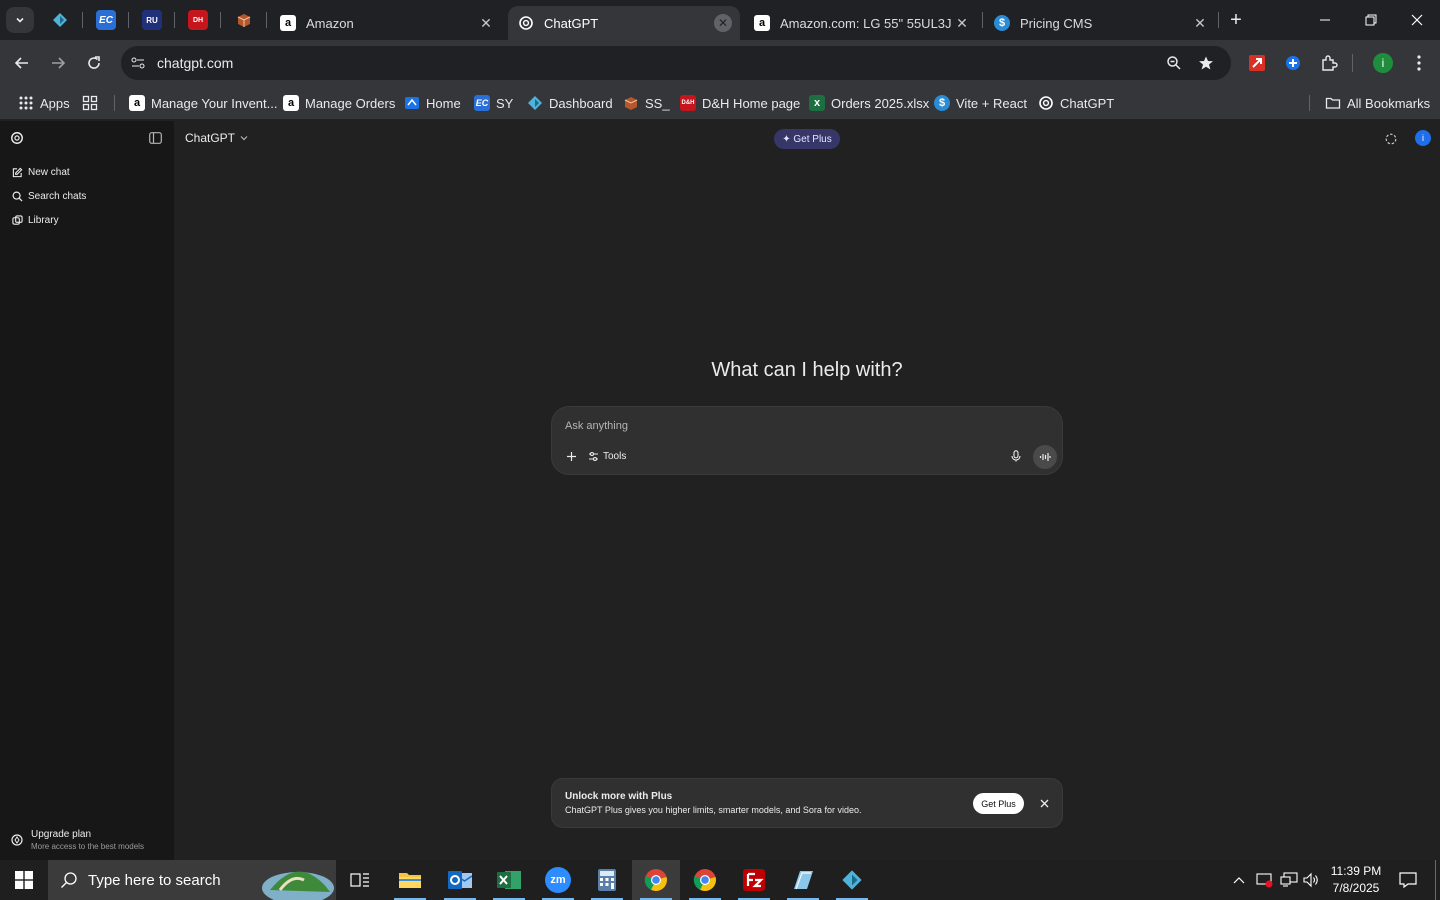 The image size is (1440, 900). What do you see at coordinates (1417, 20) in the screenshot?
I see `close-window-button` at bounding box center [1417, 20].